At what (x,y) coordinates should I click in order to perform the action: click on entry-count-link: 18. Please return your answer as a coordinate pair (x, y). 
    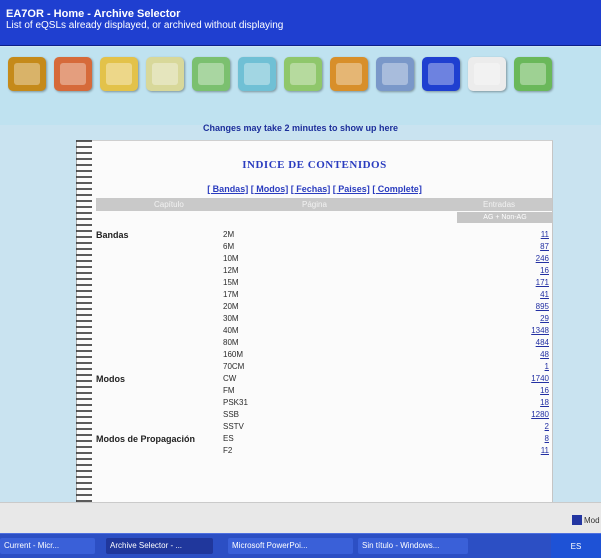
    Looking at the image, I should click on (544, 402).